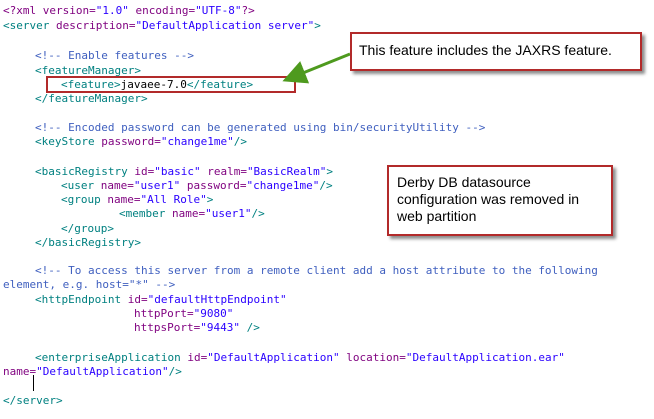 The image size is (654, 419). I want to click on callout-text: web partition, so click(437, 216).